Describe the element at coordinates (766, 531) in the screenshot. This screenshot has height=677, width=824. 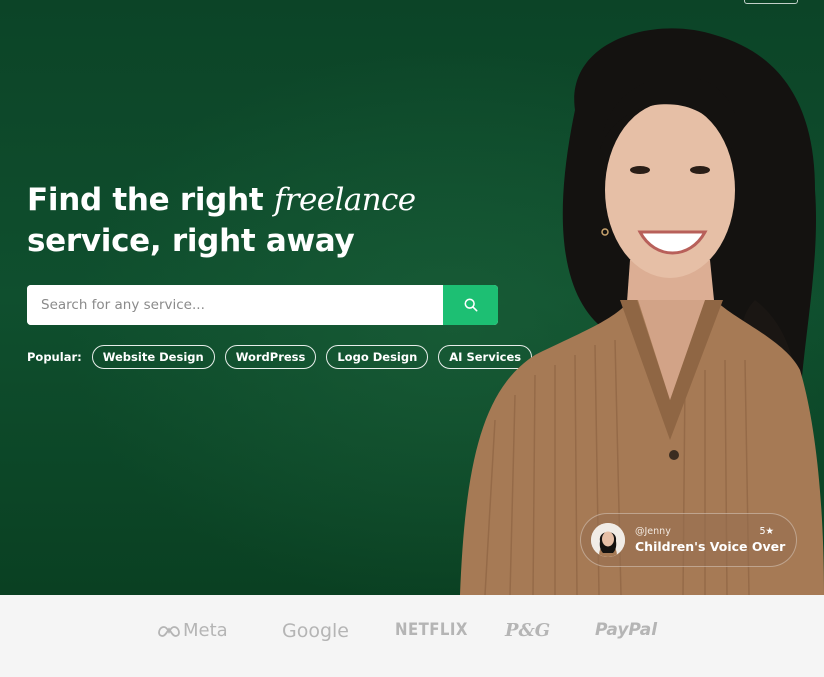
I see `freelancer-rating: 5★` at that location.